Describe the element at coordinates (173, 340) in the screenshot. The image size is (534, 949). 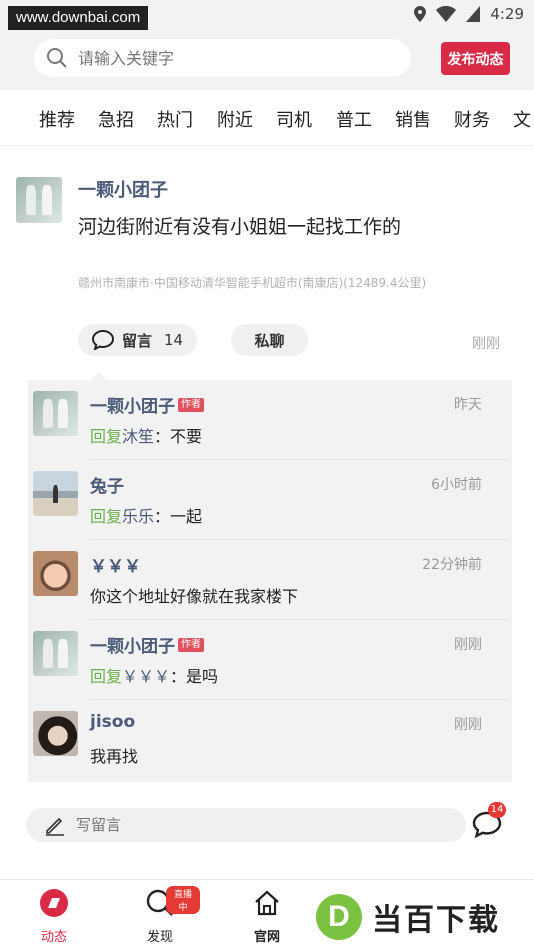
I see `comment-count: 14` at that location.